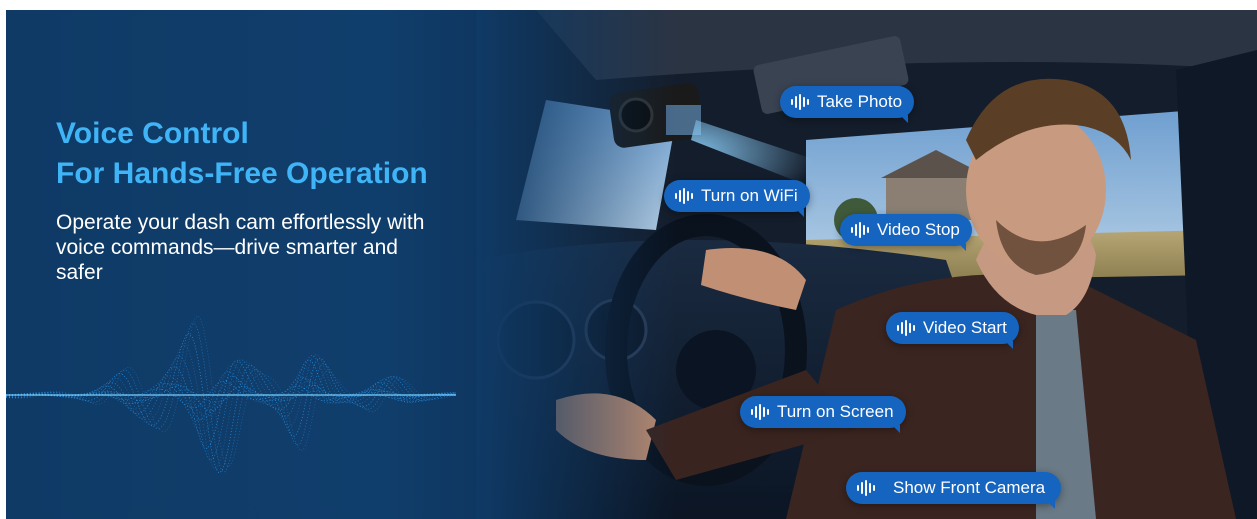 This screenshot has height=519, width=1257. I want to click on command-label: Turn on Screen, so click(835, 411).